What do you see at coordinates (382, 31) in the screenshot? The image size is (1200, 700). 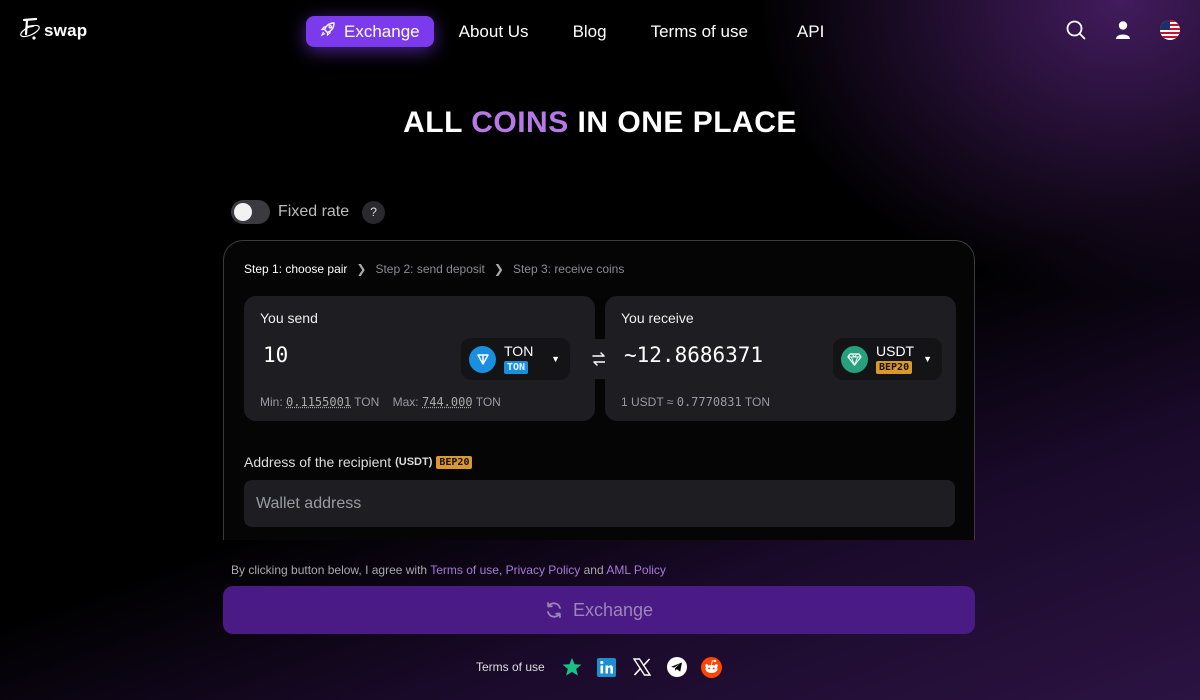 I see `nav-exchange-label: Exchange` at bounding box center [382, 31].